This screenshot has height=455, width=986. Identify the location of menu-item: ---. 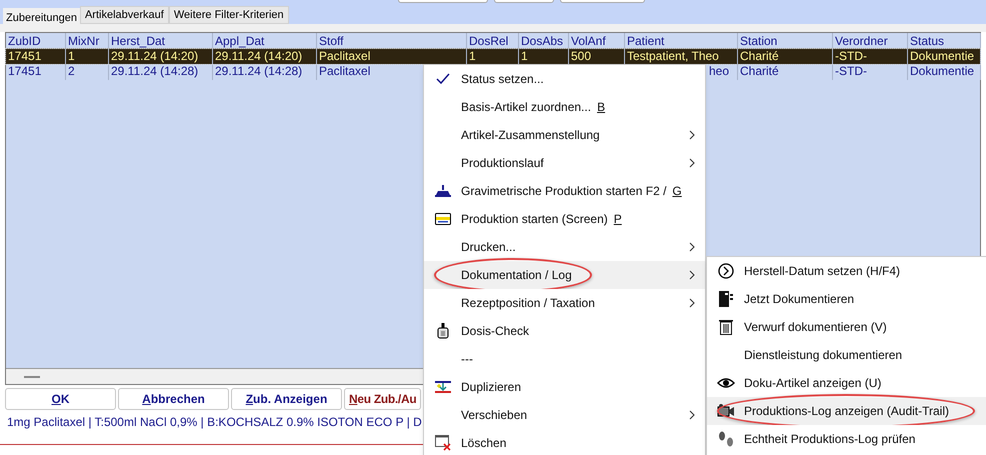
(564, 359).